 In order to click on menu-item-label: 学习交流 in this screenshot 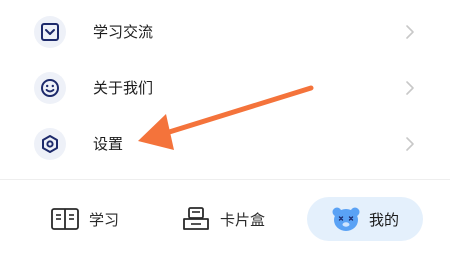, I will do `click(123, 32)`.